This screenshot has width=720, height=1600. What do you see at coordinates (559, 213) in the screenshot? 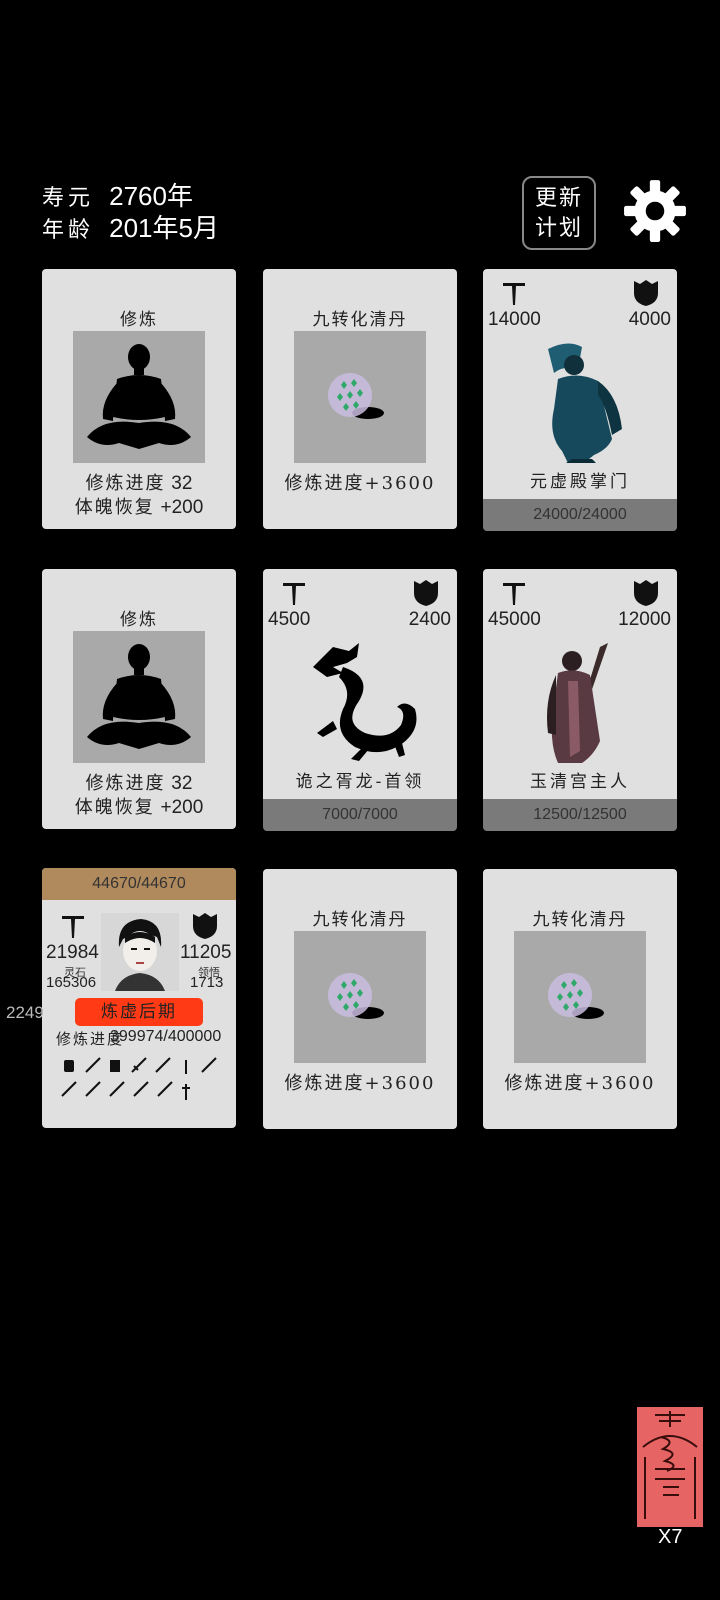
I see `update-plan-button: 更新 计划` at bounding box center [559, 213].